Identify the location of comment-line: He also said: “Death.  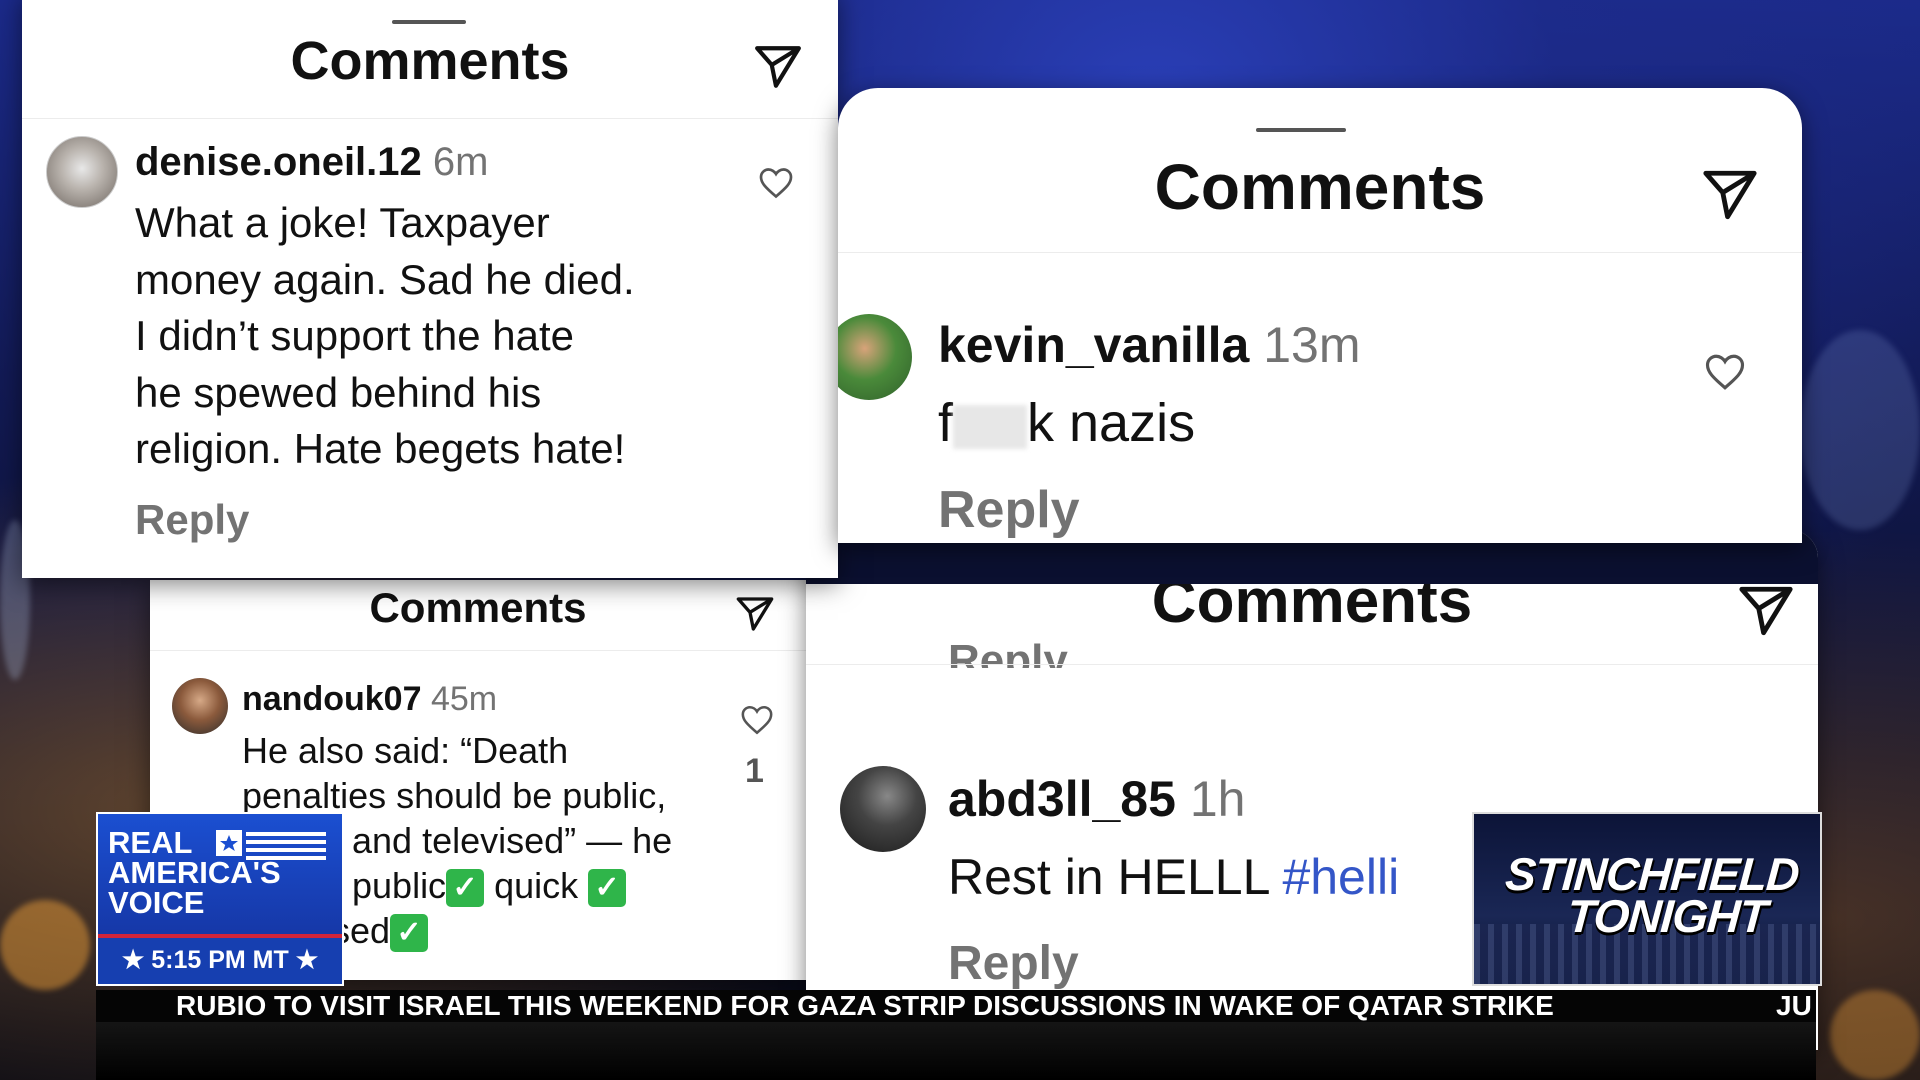
(405, 750).